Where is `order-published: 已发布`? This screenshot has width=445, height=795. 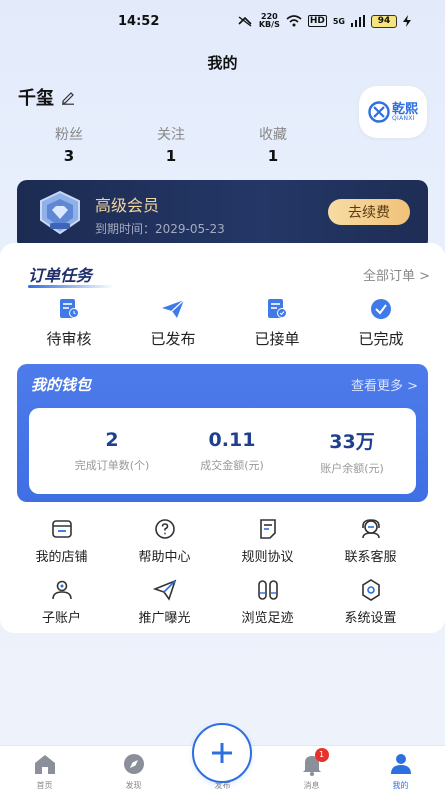
order-published: 已发布 is located at coordinates (173, 323).